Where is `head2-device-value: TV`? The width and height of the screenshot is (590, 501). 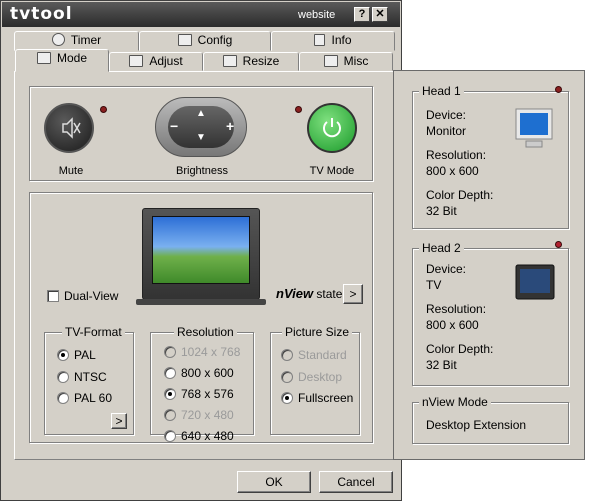 head2-device-value: TV is located at coordinates (434, 285).